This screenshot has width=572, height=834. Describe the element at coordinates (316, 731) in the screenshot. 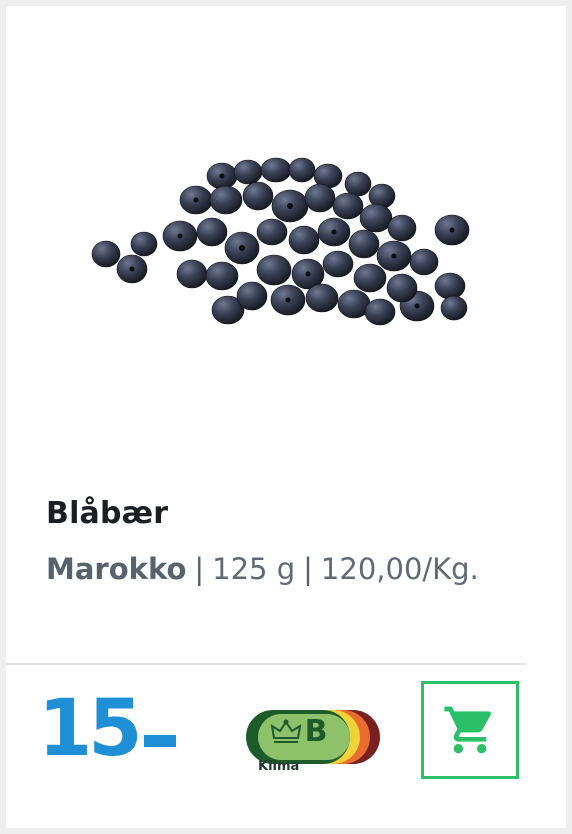

I see `climate-grade: B` at that location.